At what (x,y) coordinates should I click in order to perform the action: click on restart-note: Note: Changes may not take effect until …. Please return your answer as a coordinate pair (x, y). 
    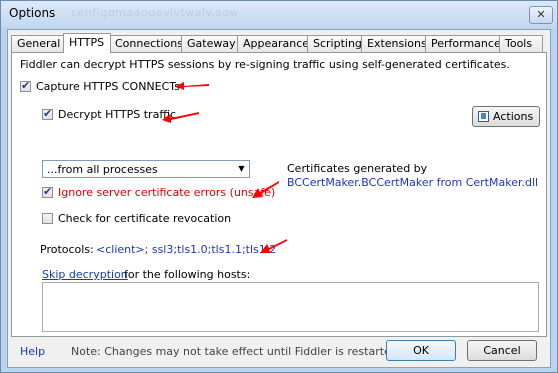
    Looking at the image, I should click on (236, 351).